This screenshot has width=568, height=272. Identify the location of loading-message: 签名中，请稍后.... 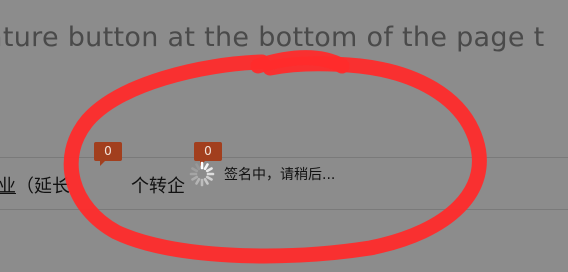
(280, 175).